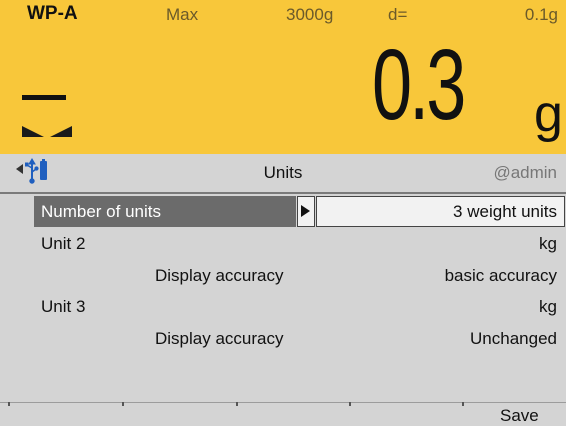 This screenshot has height=426, width=566. What do you see at coordinates (33, 131) in the screenshot?
I see `stability-left-icon` at bounding box center [33, 131].